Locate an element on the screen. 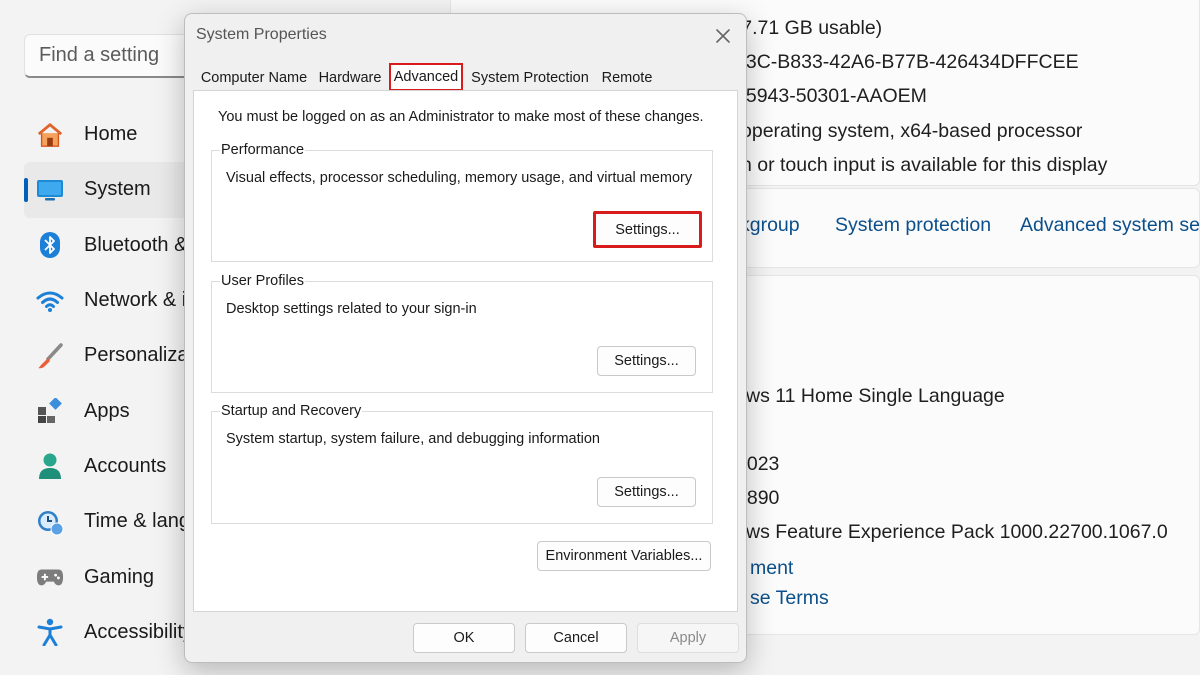 The width and height of the screenshot is (1200, 675). search-input: Find a setting is located at coordinates (114, 56).